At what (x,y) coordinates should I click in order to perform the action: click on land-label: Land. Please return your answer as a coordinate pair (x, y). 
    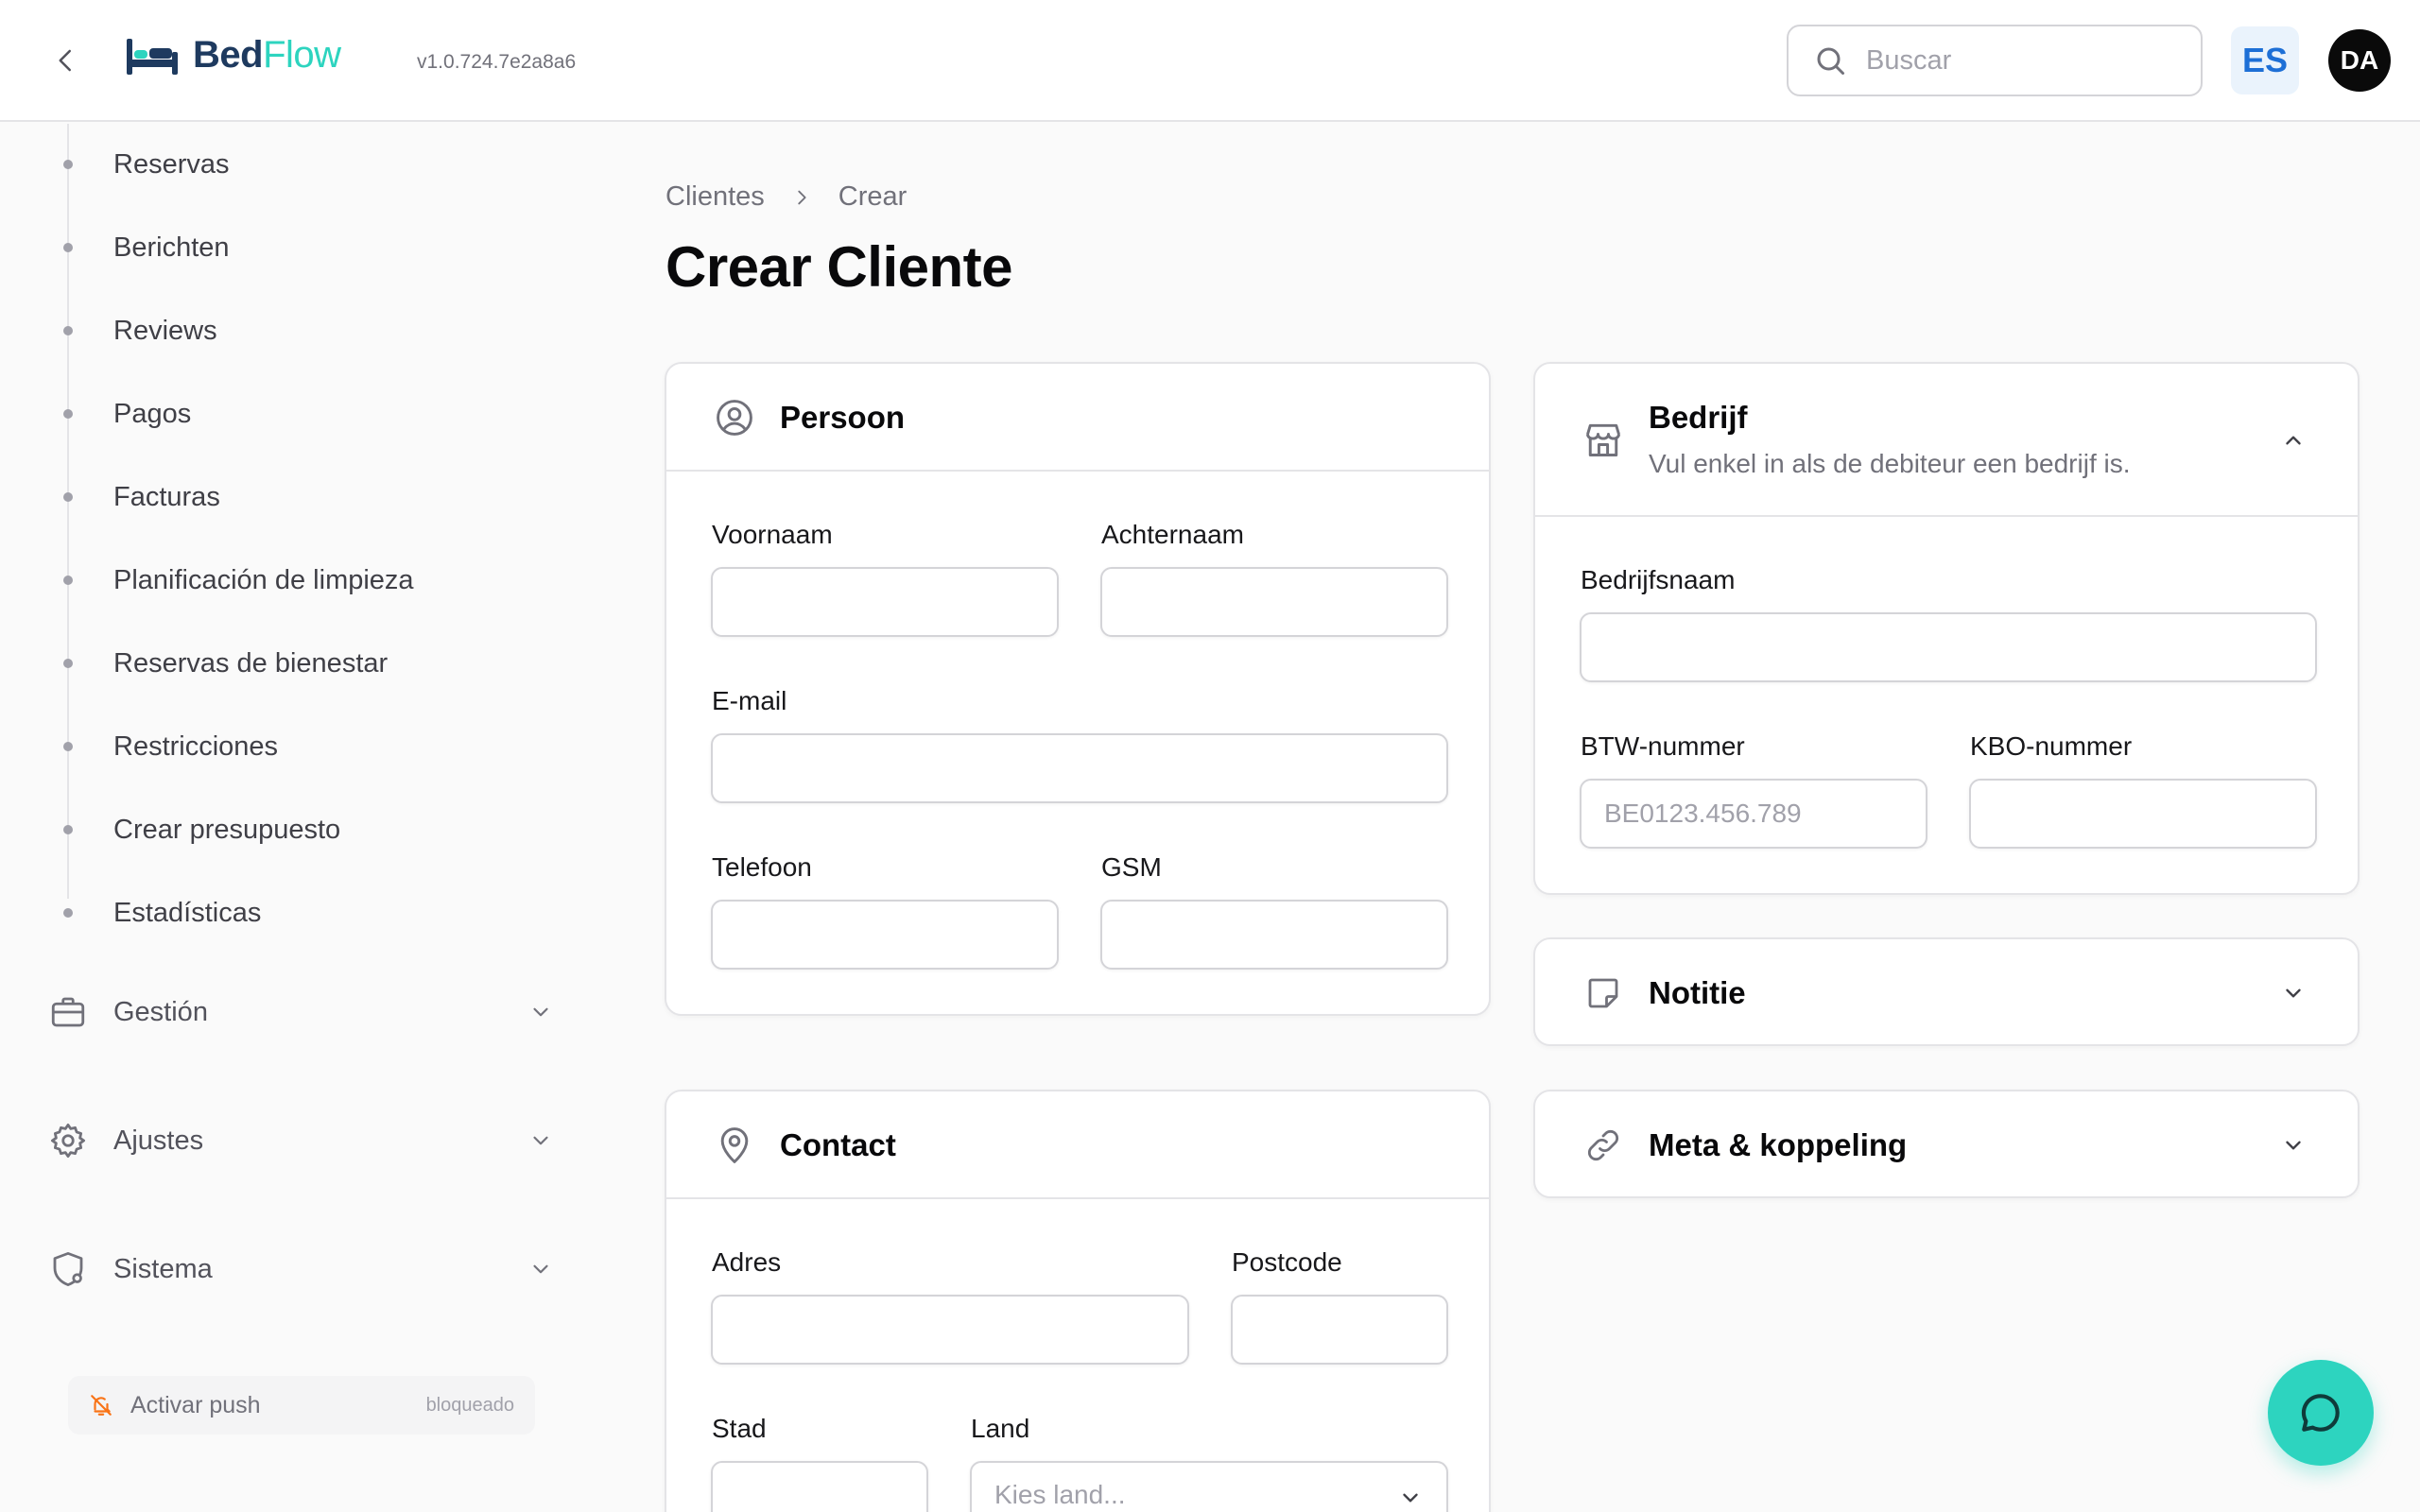
    Looking at the image, I should click on (1000, 1428).